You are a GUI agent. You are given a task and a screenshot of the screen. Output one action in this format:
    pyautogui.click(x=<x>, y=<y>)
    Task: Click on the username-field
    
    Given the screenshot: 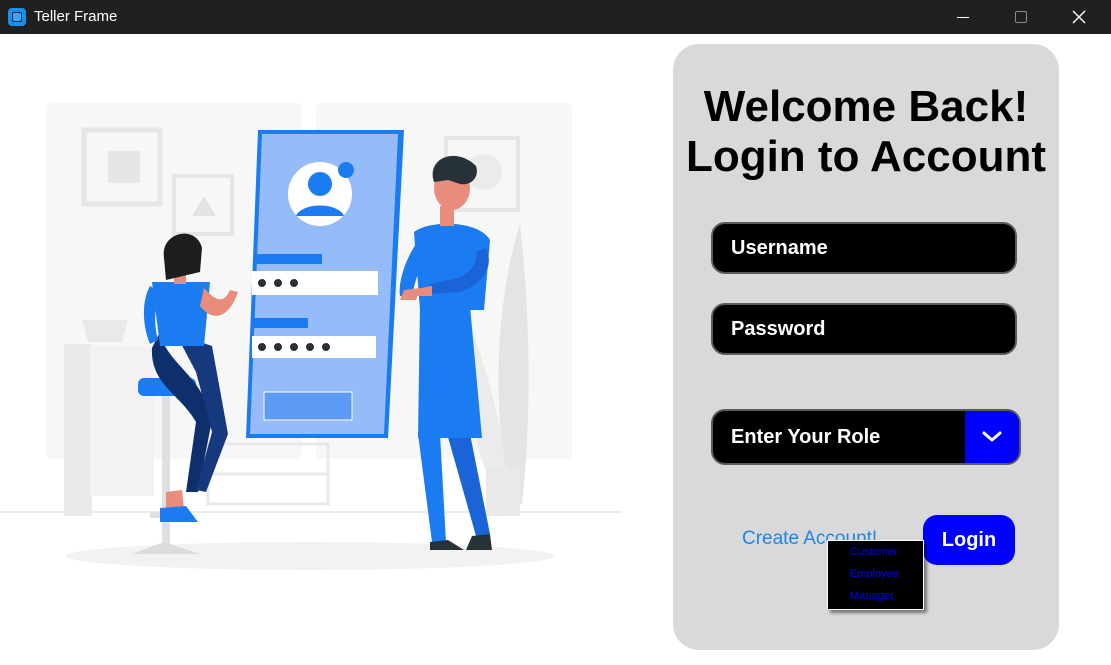 What is the action you would take?
    pyautogui.click(x=864, y=248)
    